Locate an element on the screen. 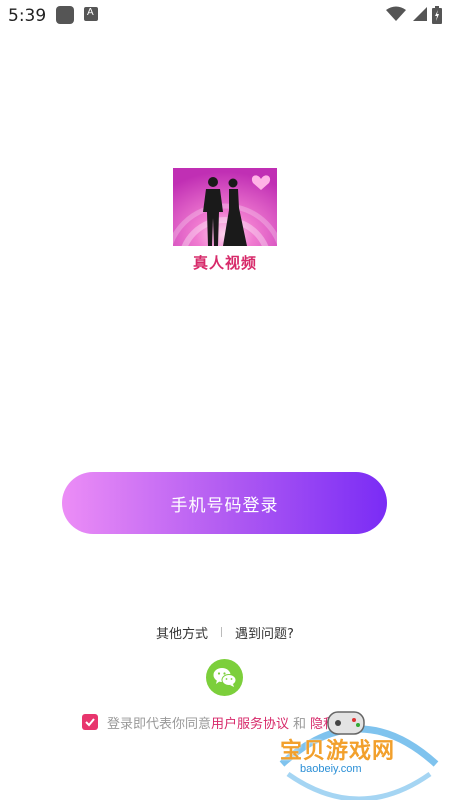  phone-login-label: 手机号码登录 is located at coordinates (224, 505).